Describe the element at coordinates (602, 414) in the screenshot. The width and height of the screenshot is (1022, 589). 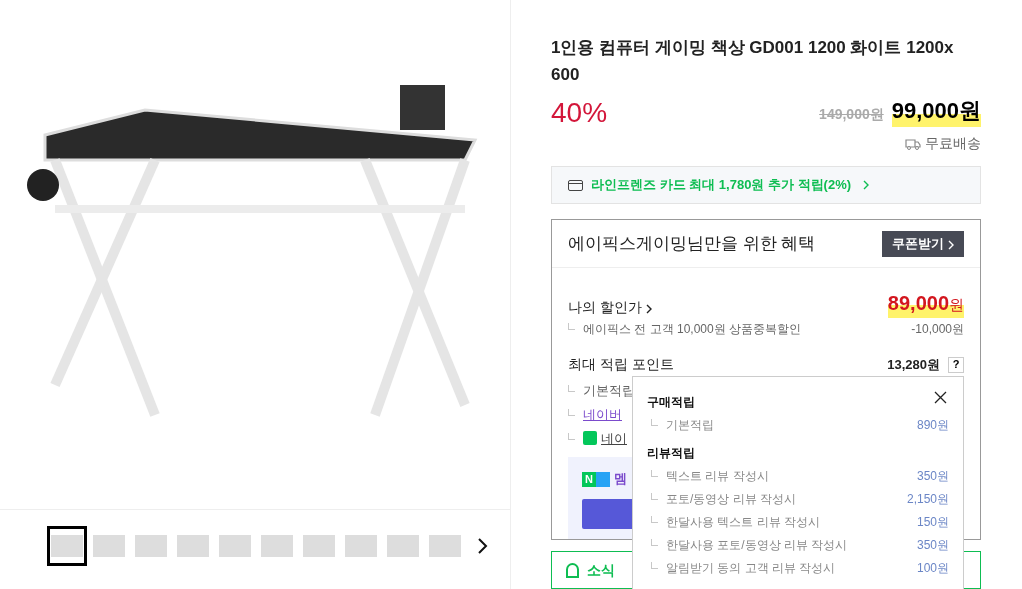
I see `point-link: 네이버` at that location.